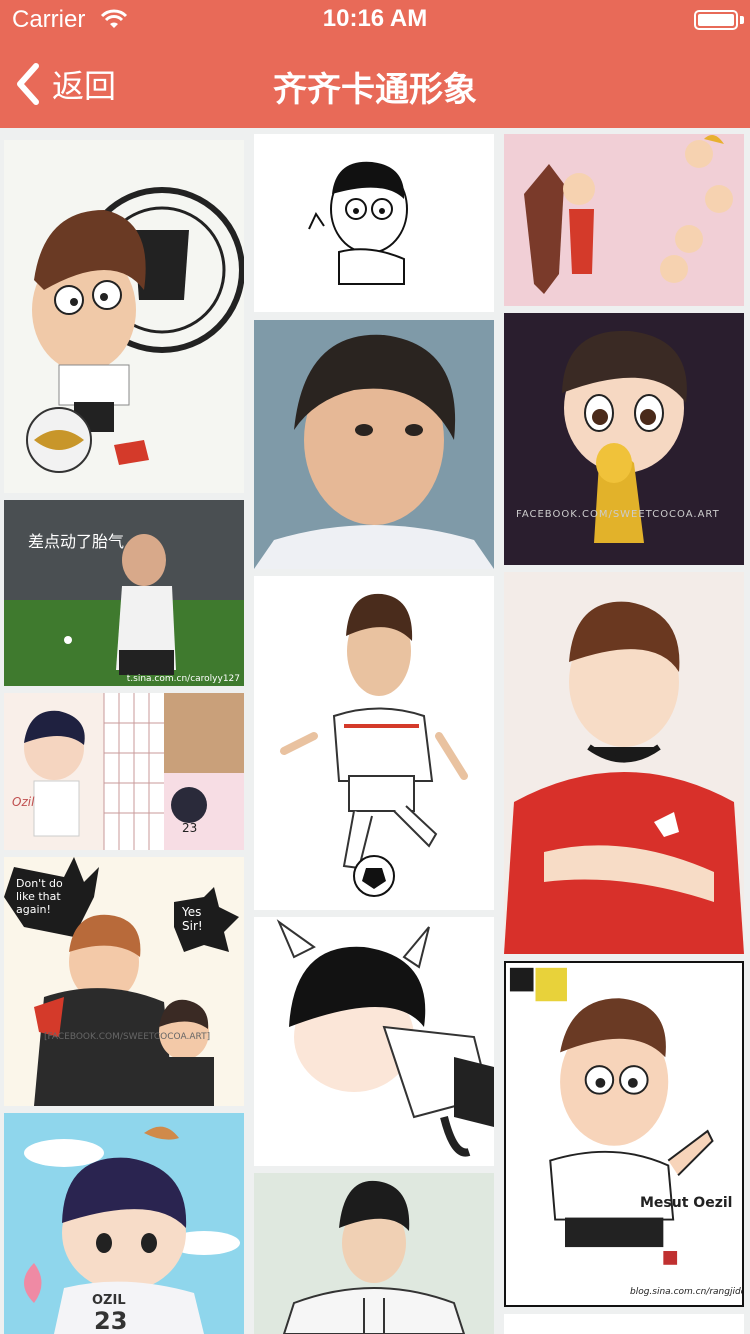  Describe the element at coordinates (76, 541) in the screenshot. I see `tile-caption: 差点动了胎气` at that location.